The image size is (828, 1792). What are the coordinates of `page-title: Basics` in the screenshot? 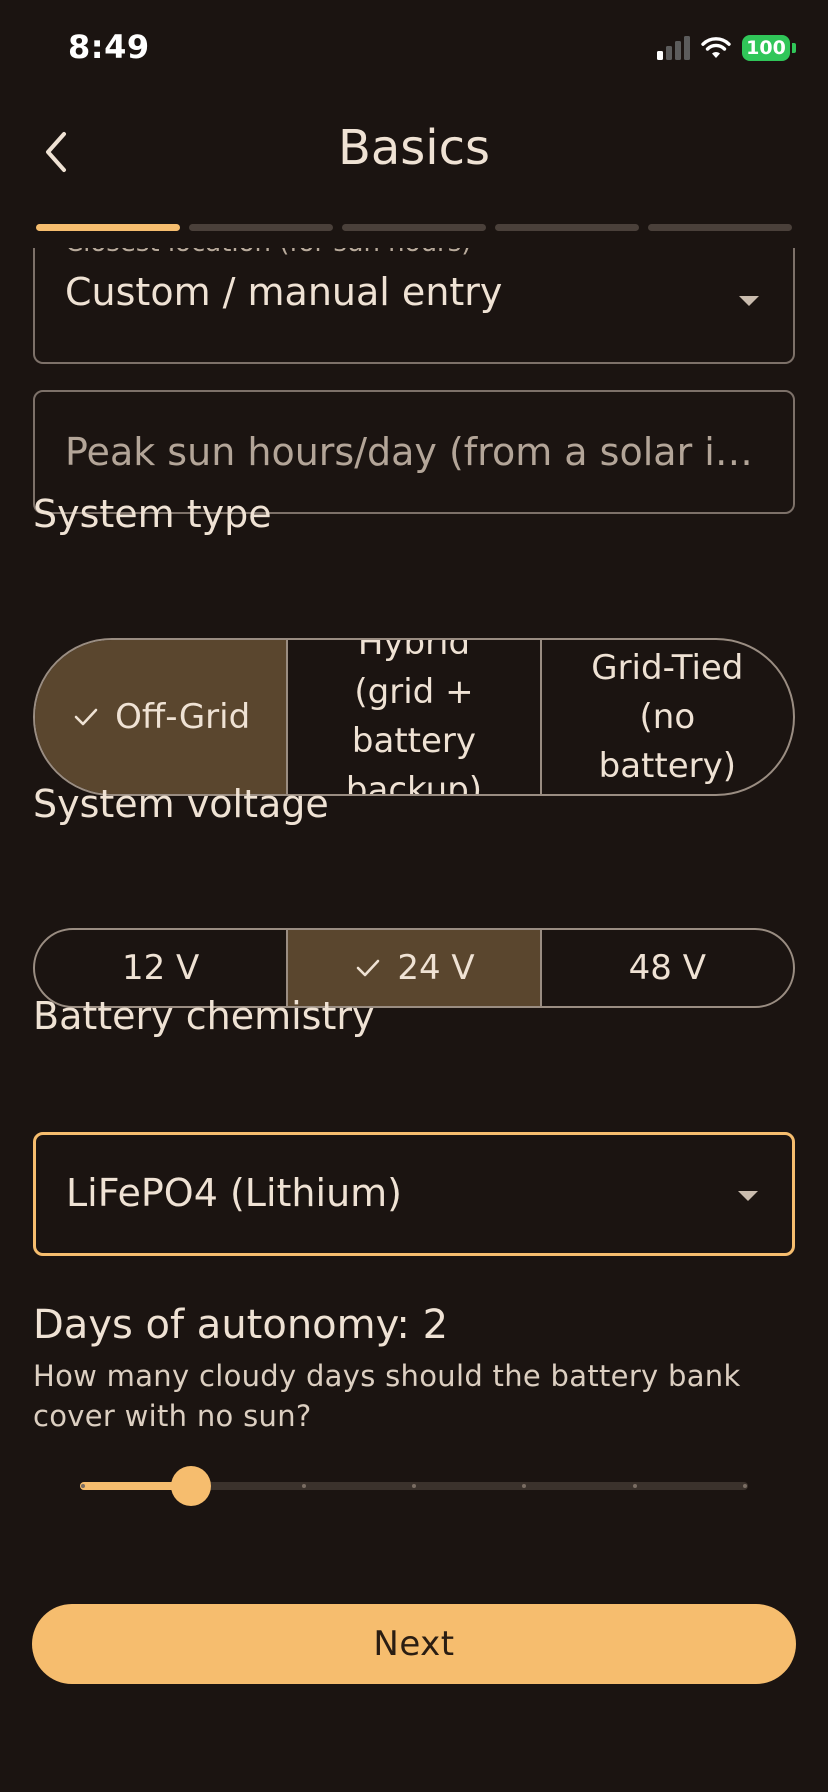 It's located at (414, 148).